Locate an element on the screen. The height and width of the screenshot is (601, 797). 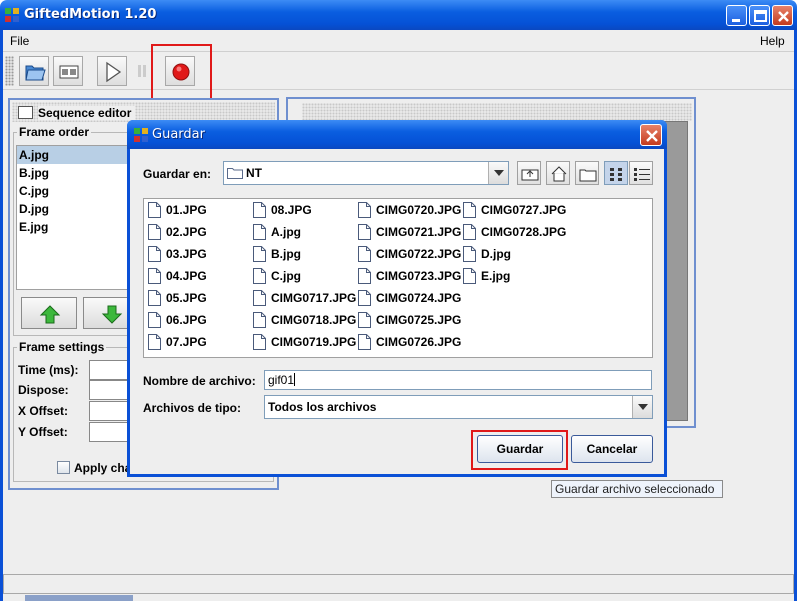
frame-item-d: D.jpg is located at coordinates (76, 209).